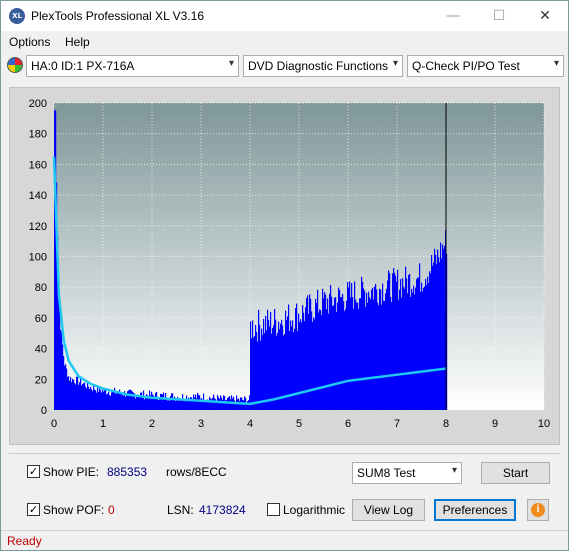 The height and width of the screenshot is (551, 569). I want to click on y-tick-label: 140, so click(38, 196).